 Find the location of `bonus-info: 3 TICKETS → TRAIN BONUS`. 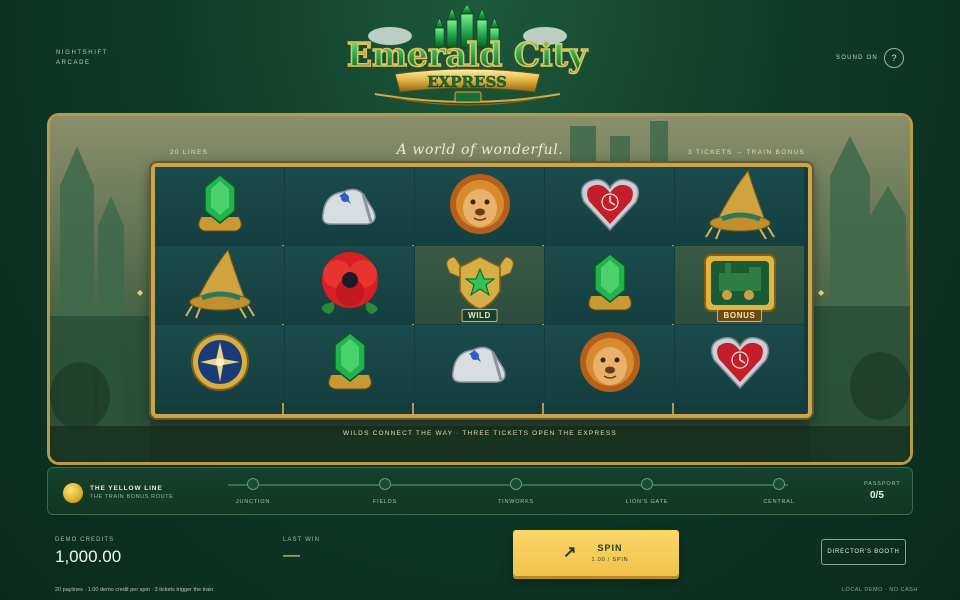

bonus-info: 3 TICKETS → TRAIN BONUS is located at coordinates (747, 152).